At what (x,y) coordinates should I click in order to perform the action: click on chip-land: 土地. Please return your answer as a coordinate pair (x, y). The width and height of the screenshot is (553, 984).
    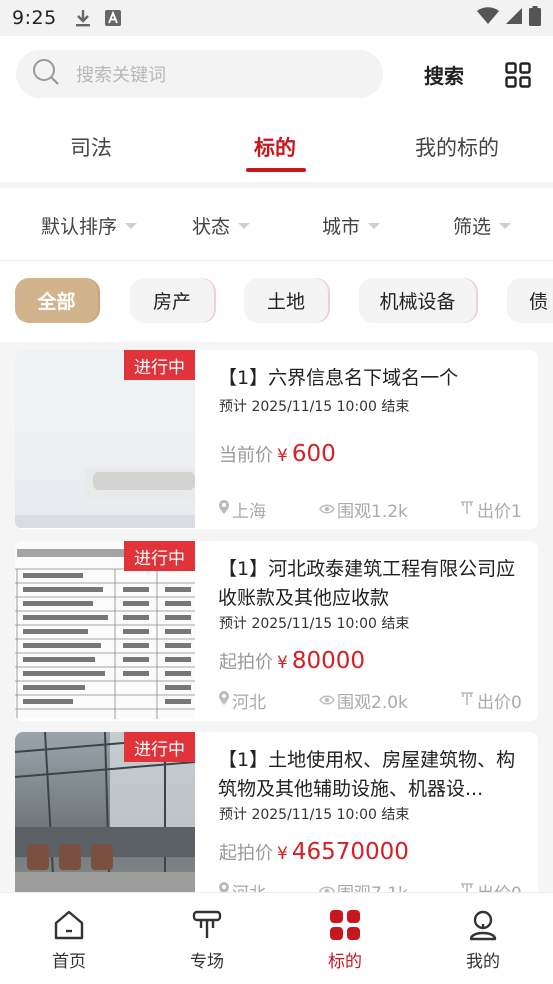
    Looking at the image, I should click on (286, 300).